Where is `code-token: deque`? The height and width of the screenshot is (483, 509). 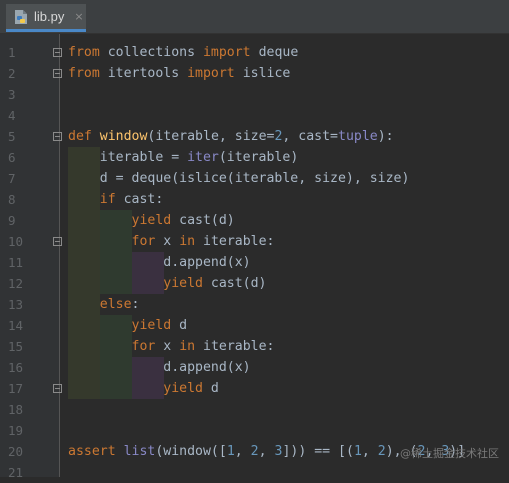
code-token: deque is located at coordinates (274, 52).